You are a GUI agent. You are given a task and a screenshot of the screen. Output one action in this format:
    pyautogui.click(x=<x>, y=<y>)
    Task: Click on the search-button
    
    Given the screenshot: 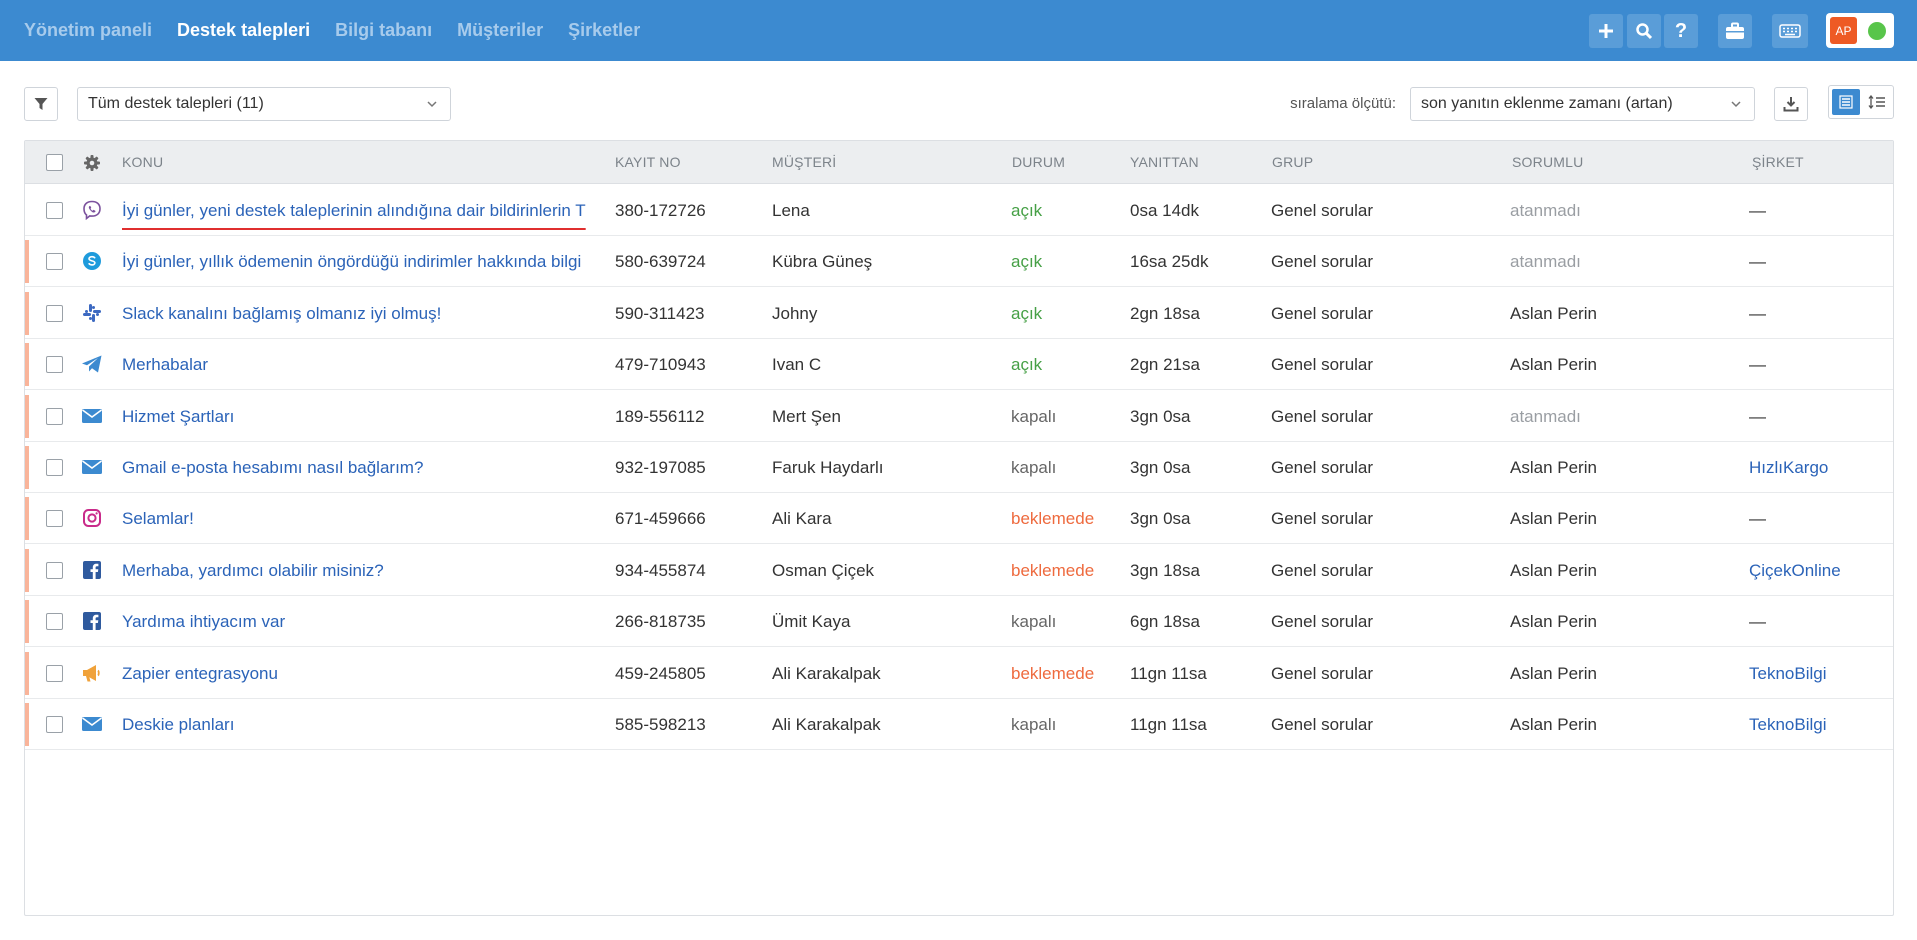 What is the action you would take?
    pyautogui.click(x=1644, y=31)
    